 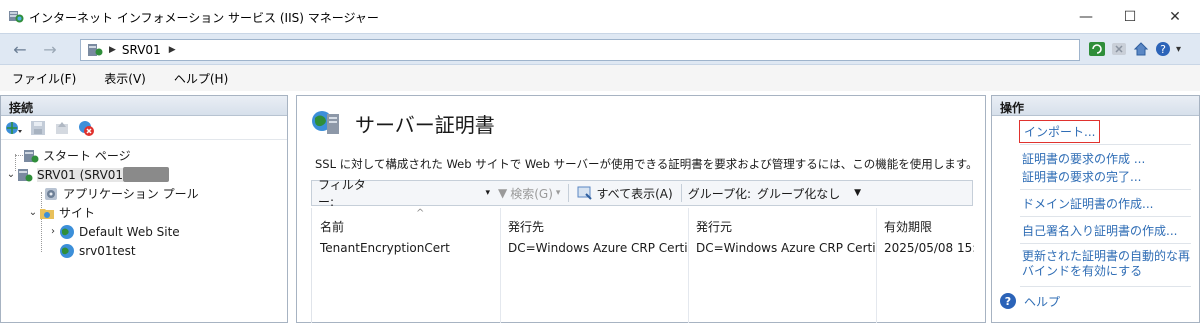 I want to click on stop-icon, so click(x=1119, y=49).